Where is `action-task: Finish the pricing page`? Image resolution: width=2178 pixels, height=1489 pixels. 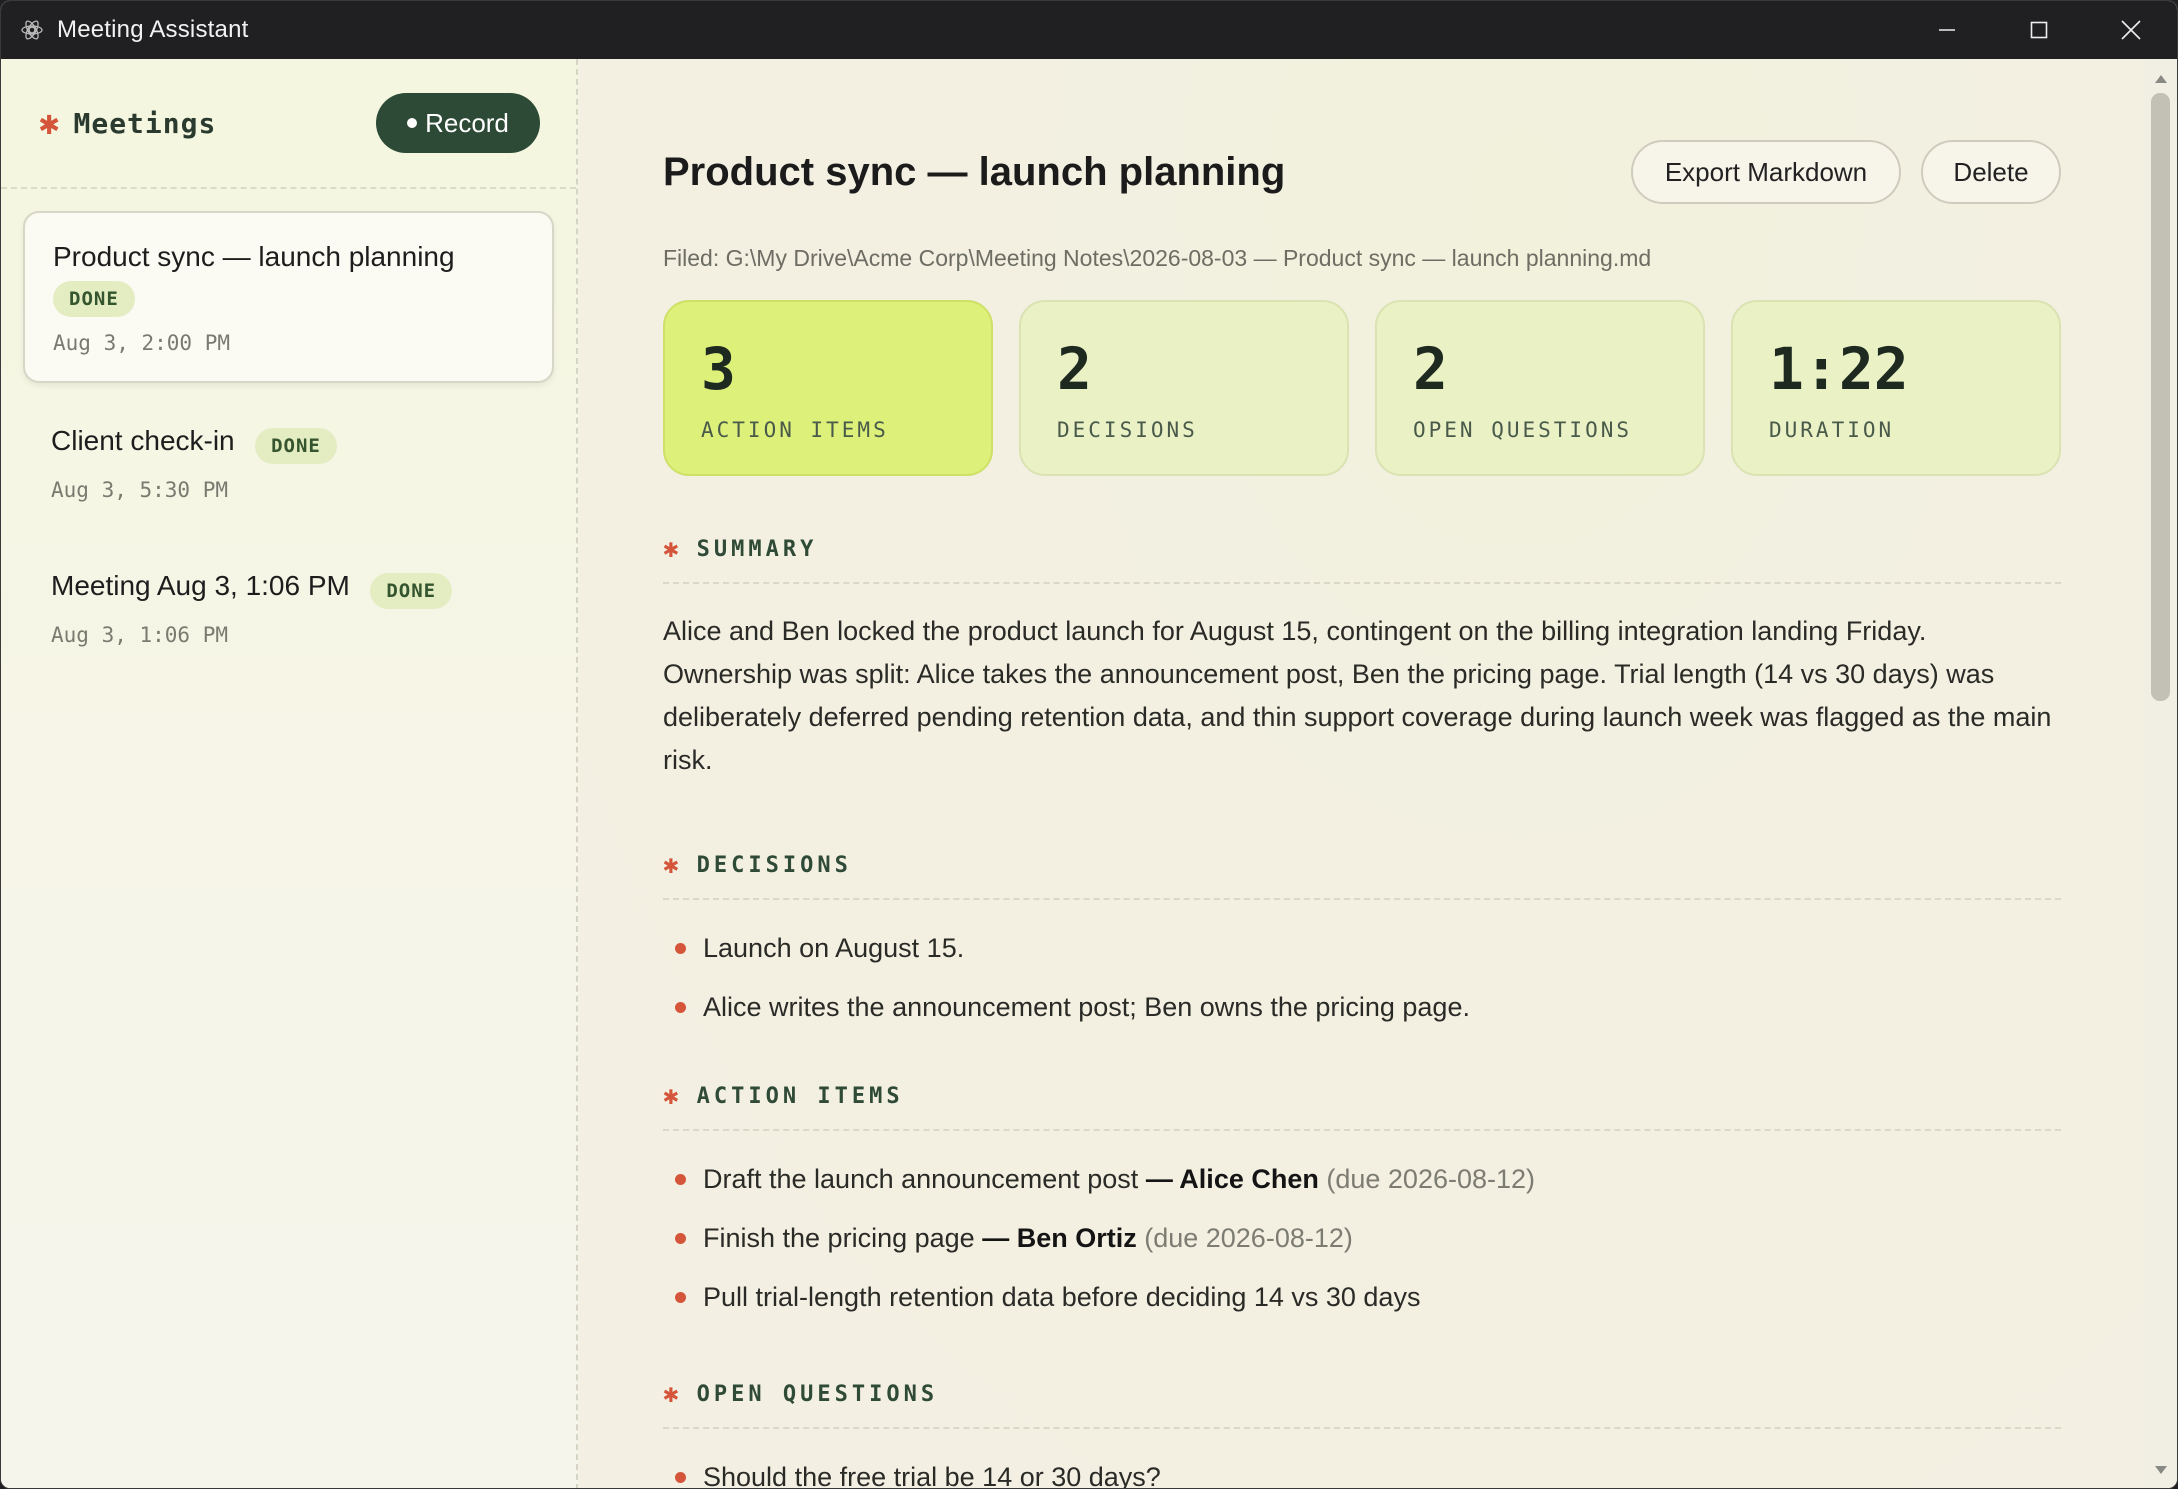 action-task: Finish the pricing page is located at coordinates (839, 1238).